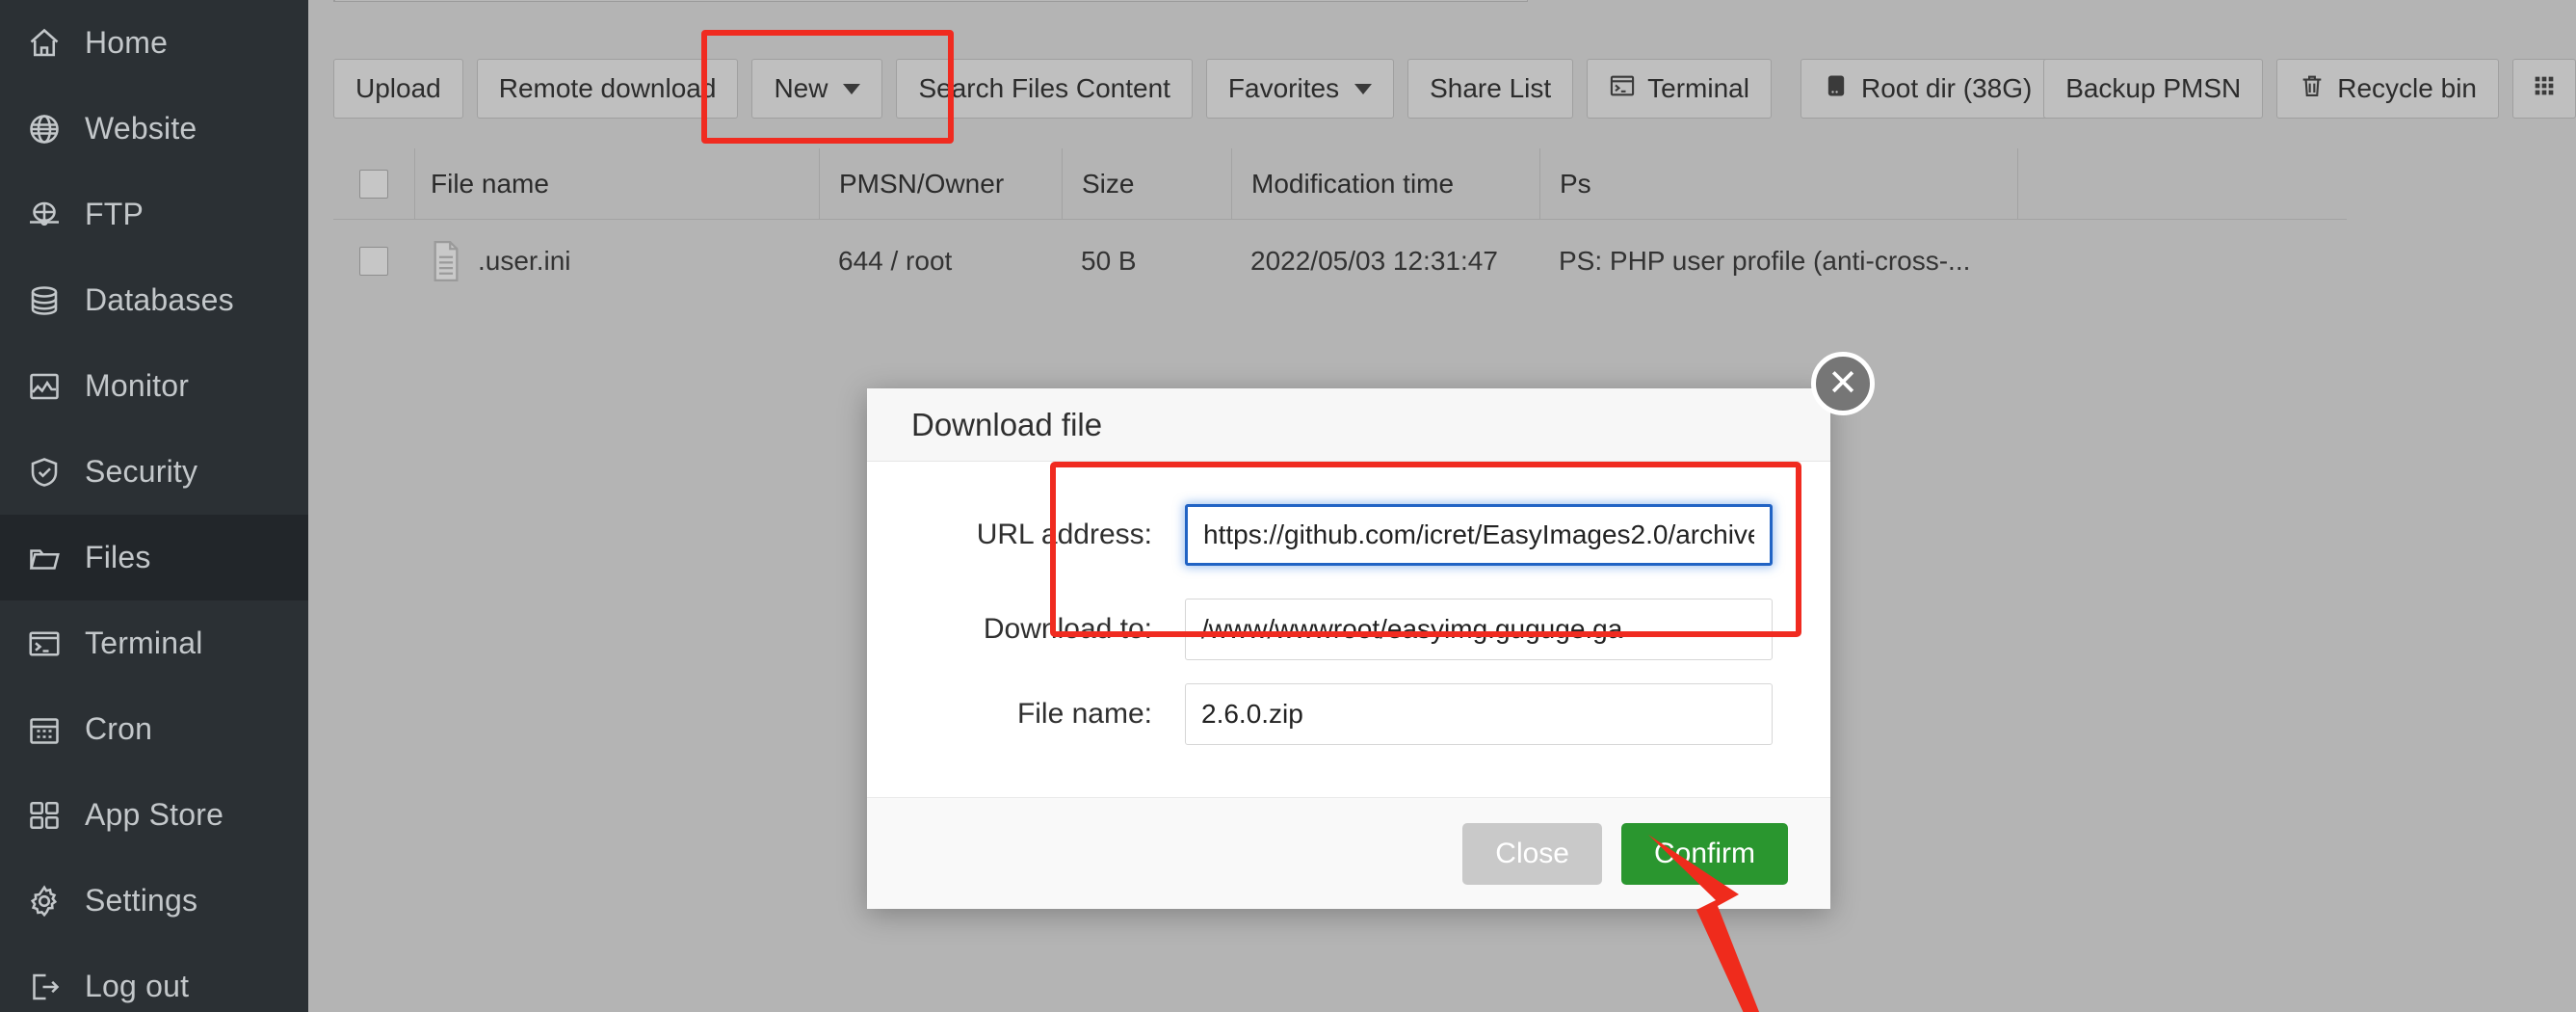 The width and height of the screenshot is (2576, 1012). I want to click on sidebar-item-files: Files, so click(154, 557).